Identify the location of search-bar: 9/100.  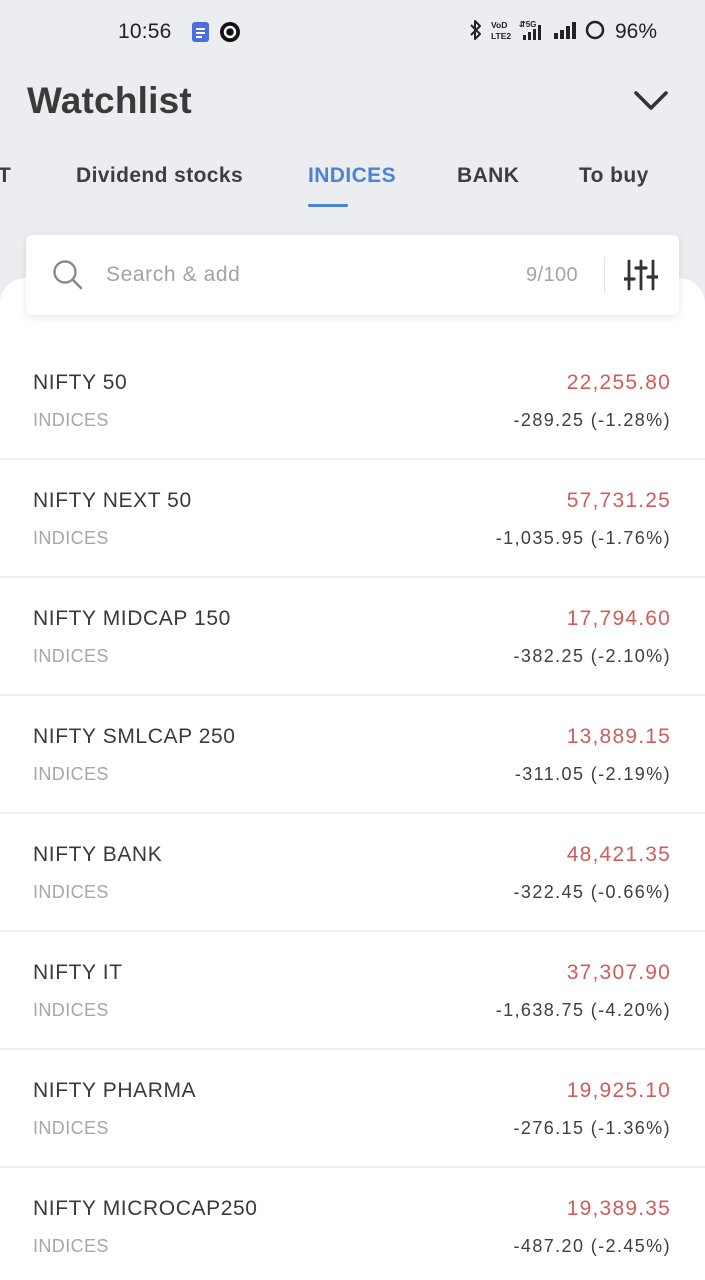
(352, 275).